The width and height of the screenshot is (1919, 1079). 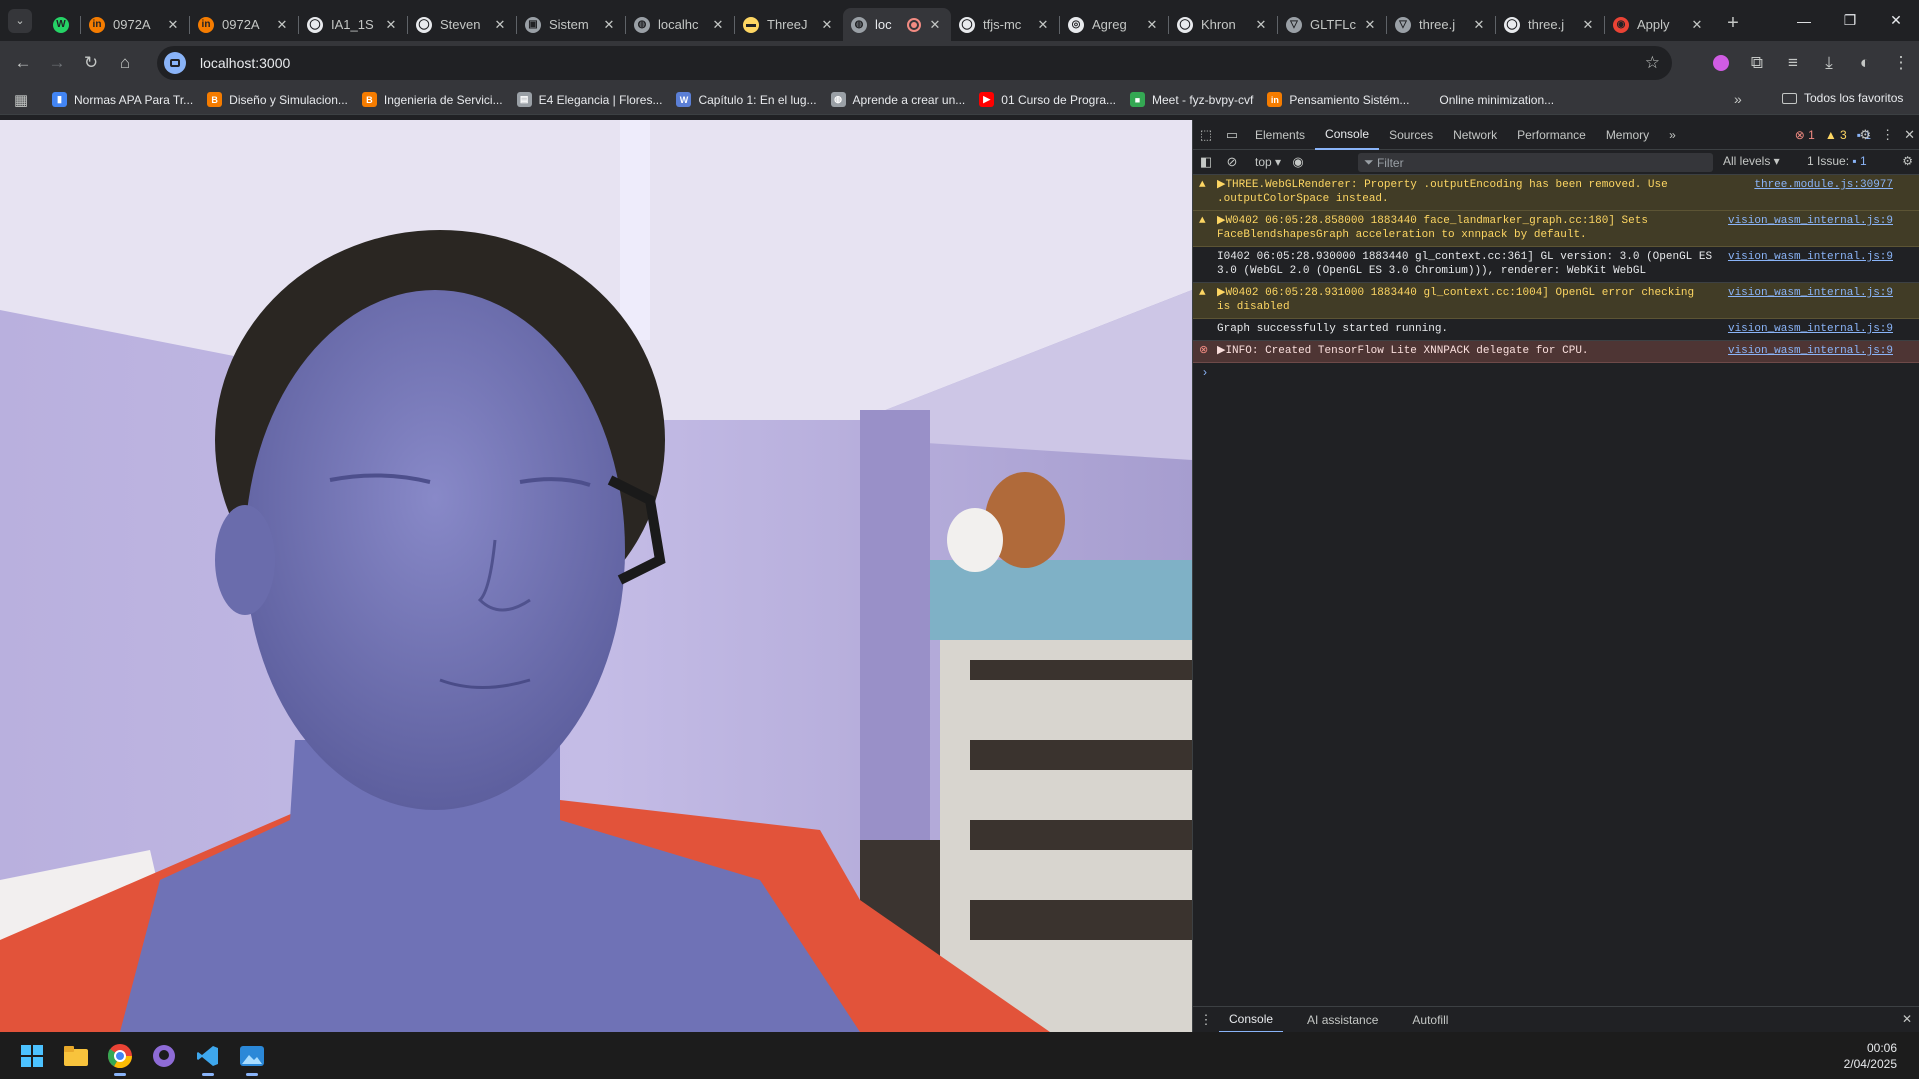 I want to click on close-devtools-icon: ✕, so click(x=1909, y=135).